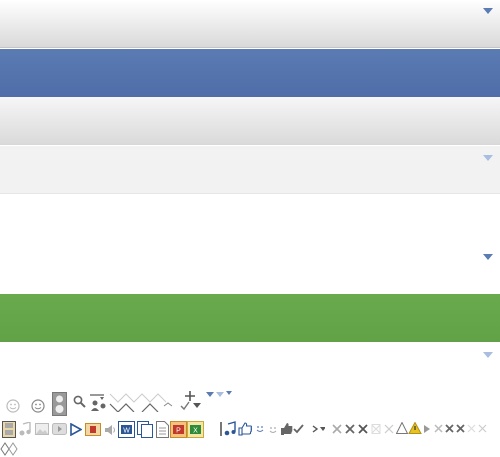 The height and width of the screenshot is (457, 500). What do you see at coordinates (145, 429) in the screenshot?
I see `copy-icon` at bounding box center [145, 429].